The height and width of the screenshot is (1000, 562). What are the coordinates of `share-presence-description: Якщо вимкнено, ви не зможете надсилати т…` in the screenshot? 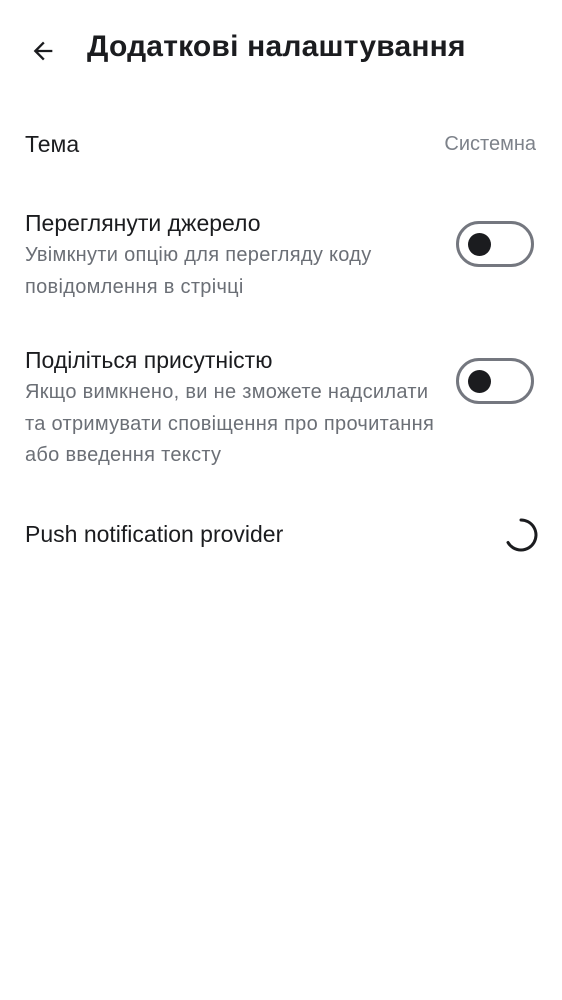 It's located at (230, 423).